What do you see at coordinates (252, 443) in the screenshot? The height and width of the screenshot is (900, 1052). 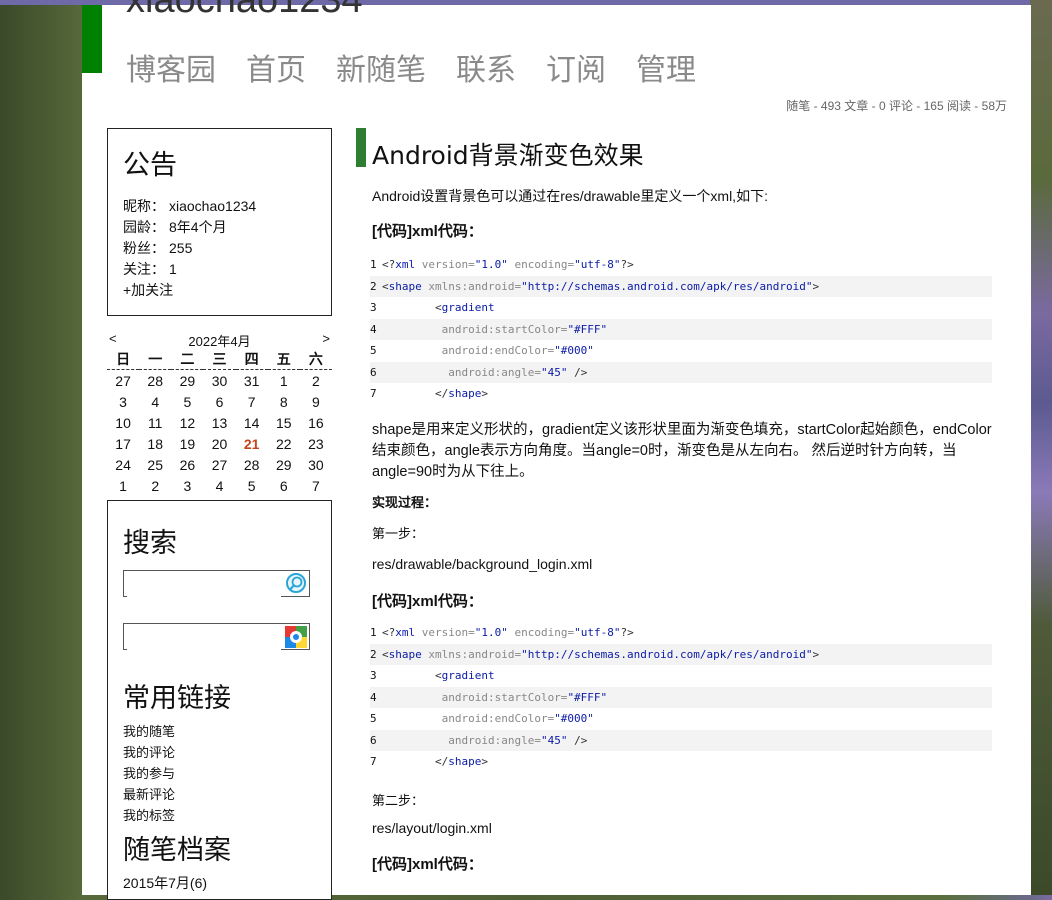 I see `calendar-day: 21` at bounding box center [252, 443].